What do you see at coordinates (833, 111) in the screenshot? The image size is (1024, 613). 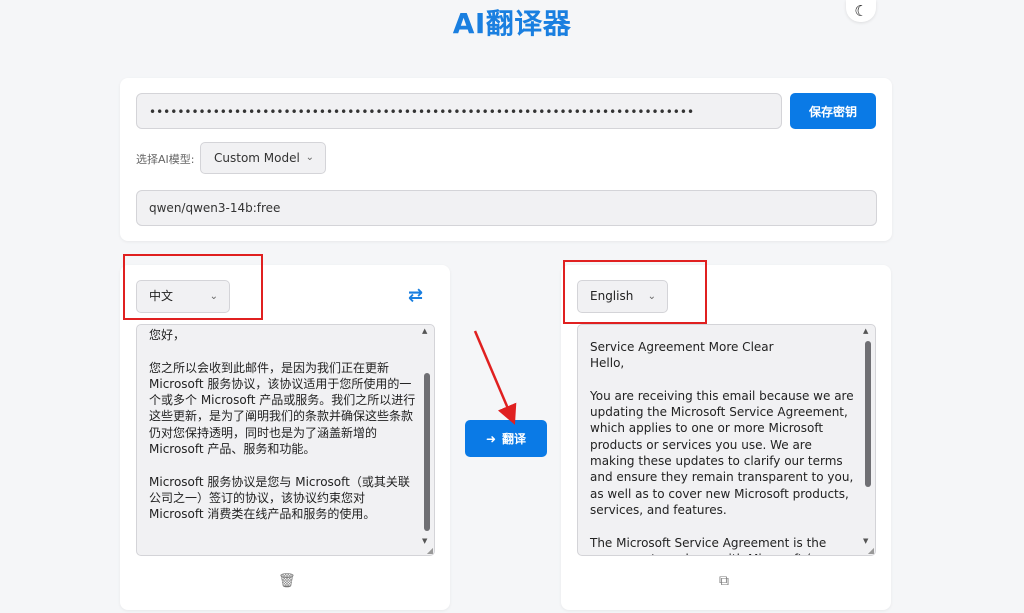 I see `save-key-button: 保存密钥` at bounding box center [833, 111].